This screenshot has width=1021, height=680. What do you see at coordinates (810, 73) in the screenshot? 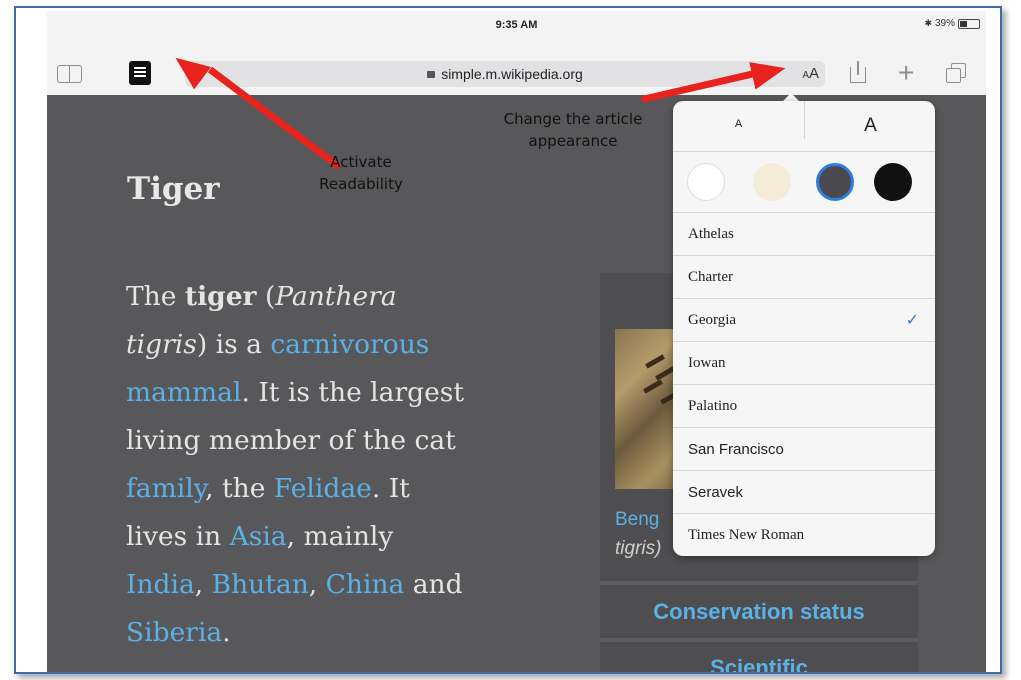
I see `text-appearance-button: AA` at bounding box center [810, 73].